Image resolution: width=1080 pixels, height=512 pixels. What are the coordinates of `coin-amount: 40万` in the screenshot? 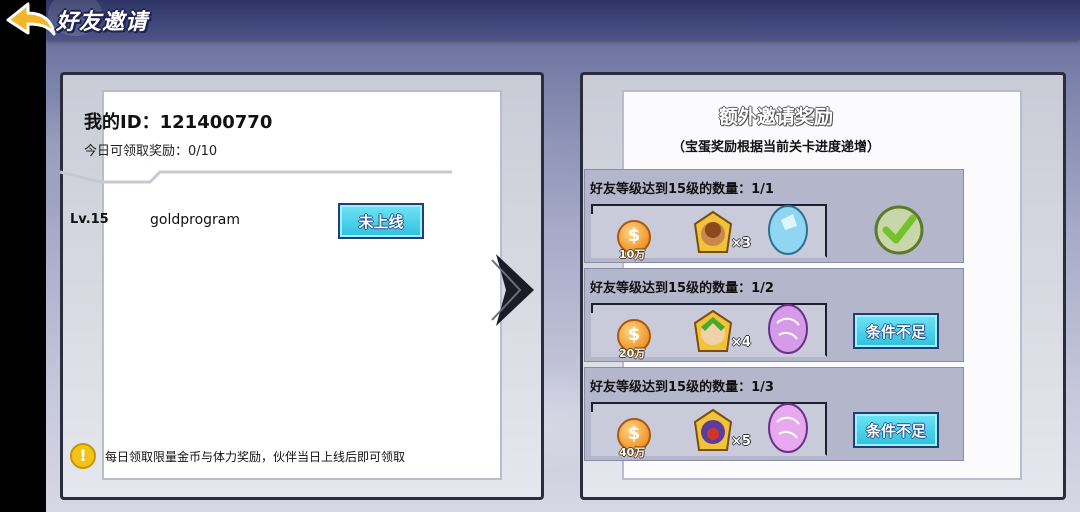 It's located at (632, 452).